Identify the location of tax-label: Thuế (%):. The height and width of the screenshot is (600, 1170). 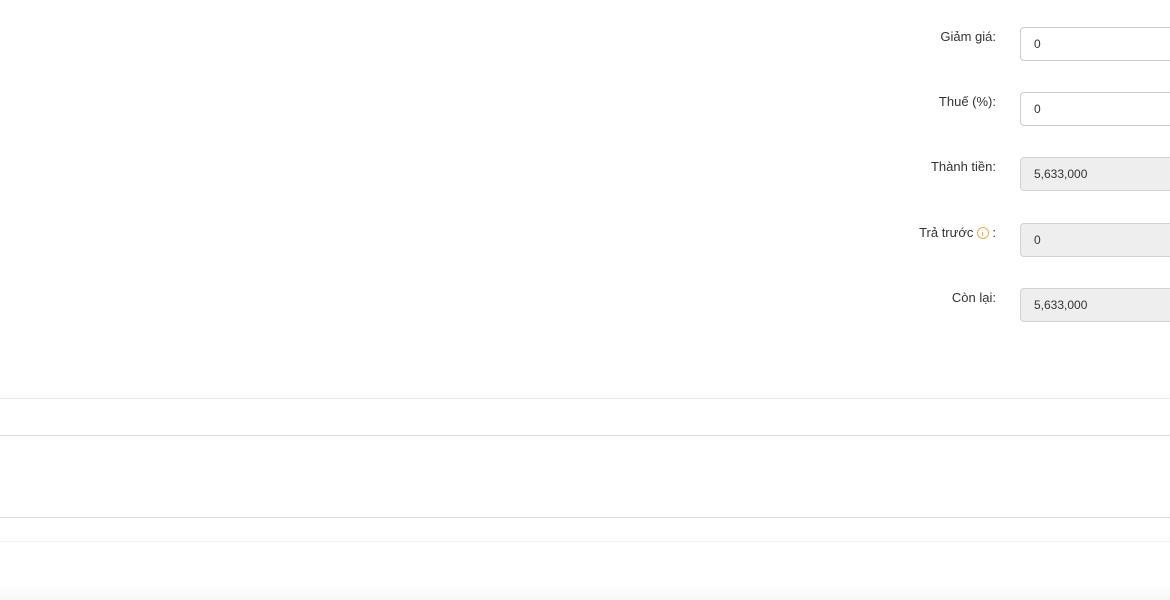
(967, 101).